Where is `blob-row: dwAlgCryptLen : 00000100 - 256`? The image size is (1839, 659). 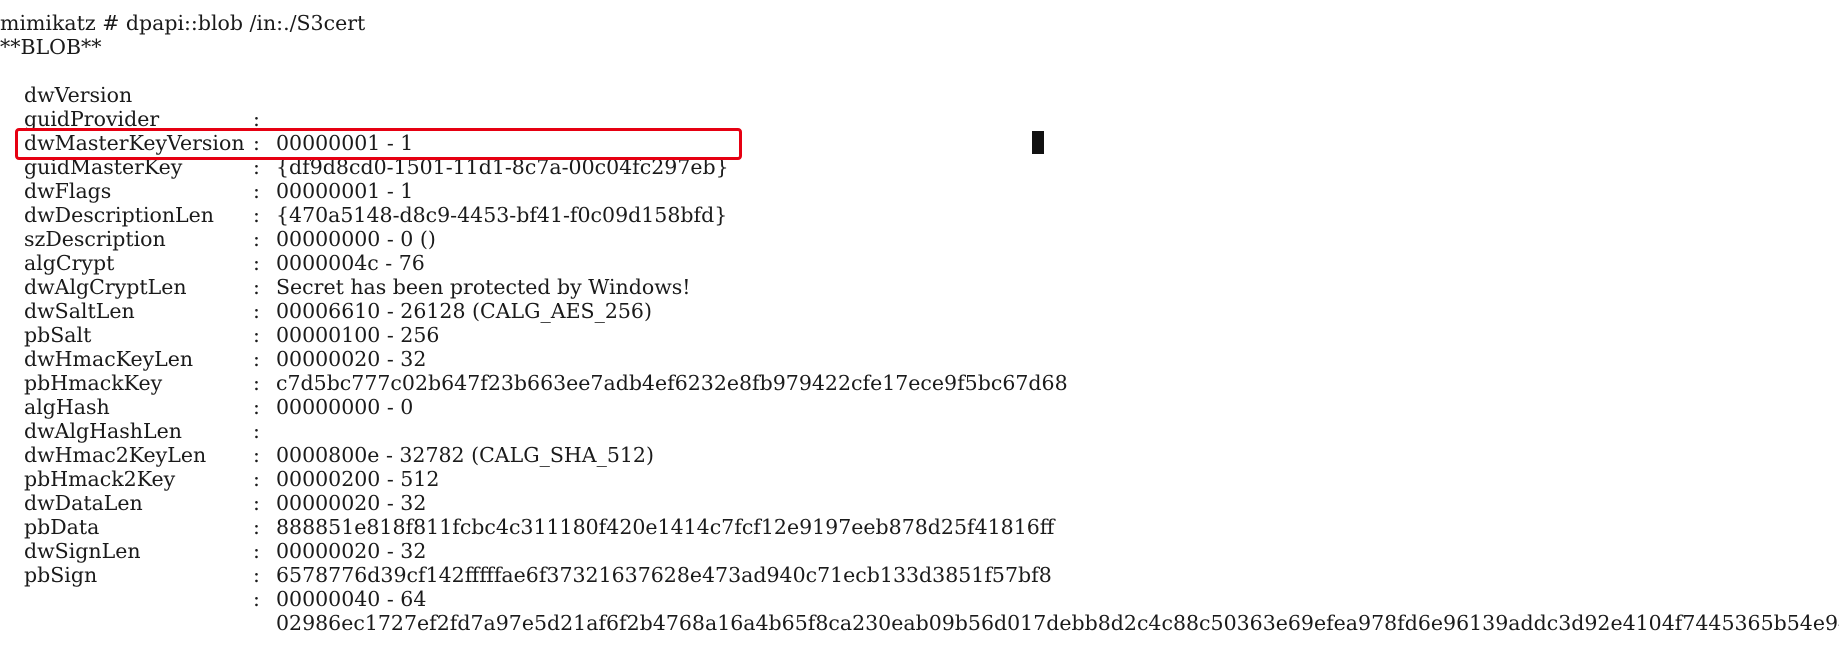 blob-row: dwAlgCryptLen : 00000100 - 256 is located at coordinates (219, 299).